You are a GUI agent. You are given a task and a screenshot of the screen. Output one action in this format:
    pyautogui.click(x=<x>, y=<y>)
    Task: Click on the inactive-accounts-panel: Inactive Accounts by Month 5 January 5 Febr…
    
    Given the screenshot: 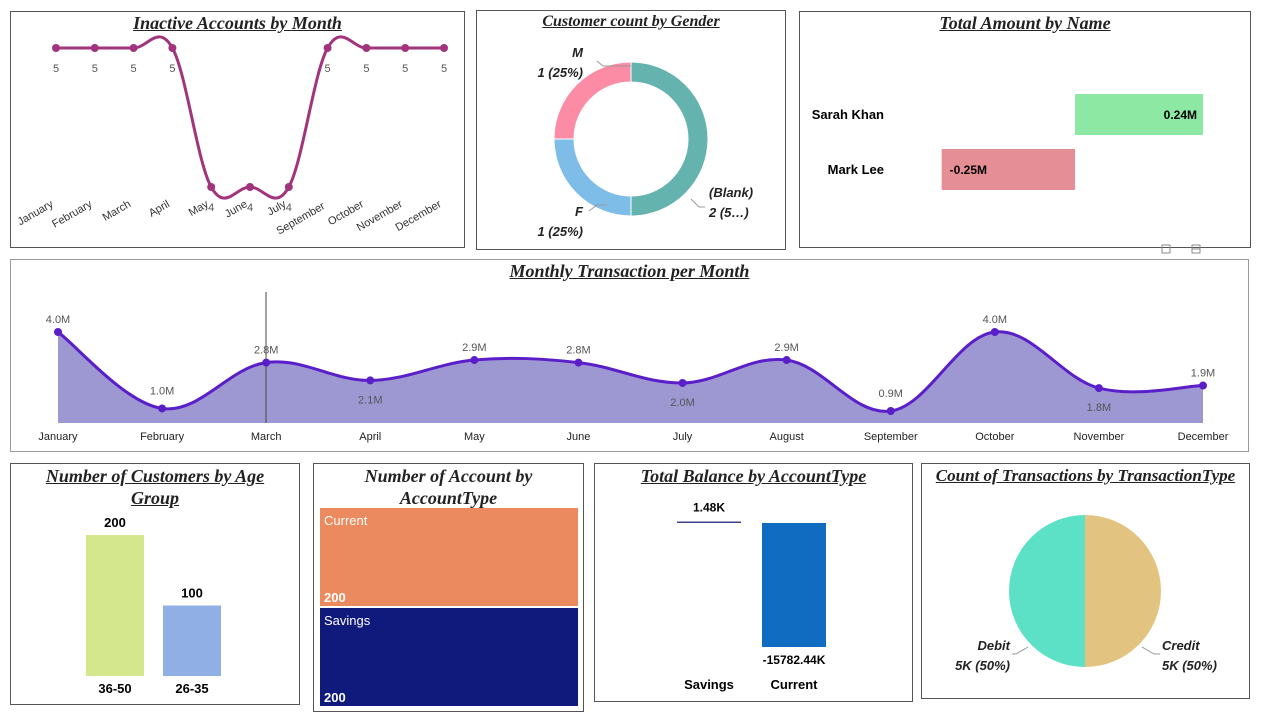 What is the action you would take?
    pyautogui.click(x=237, y=129)
    